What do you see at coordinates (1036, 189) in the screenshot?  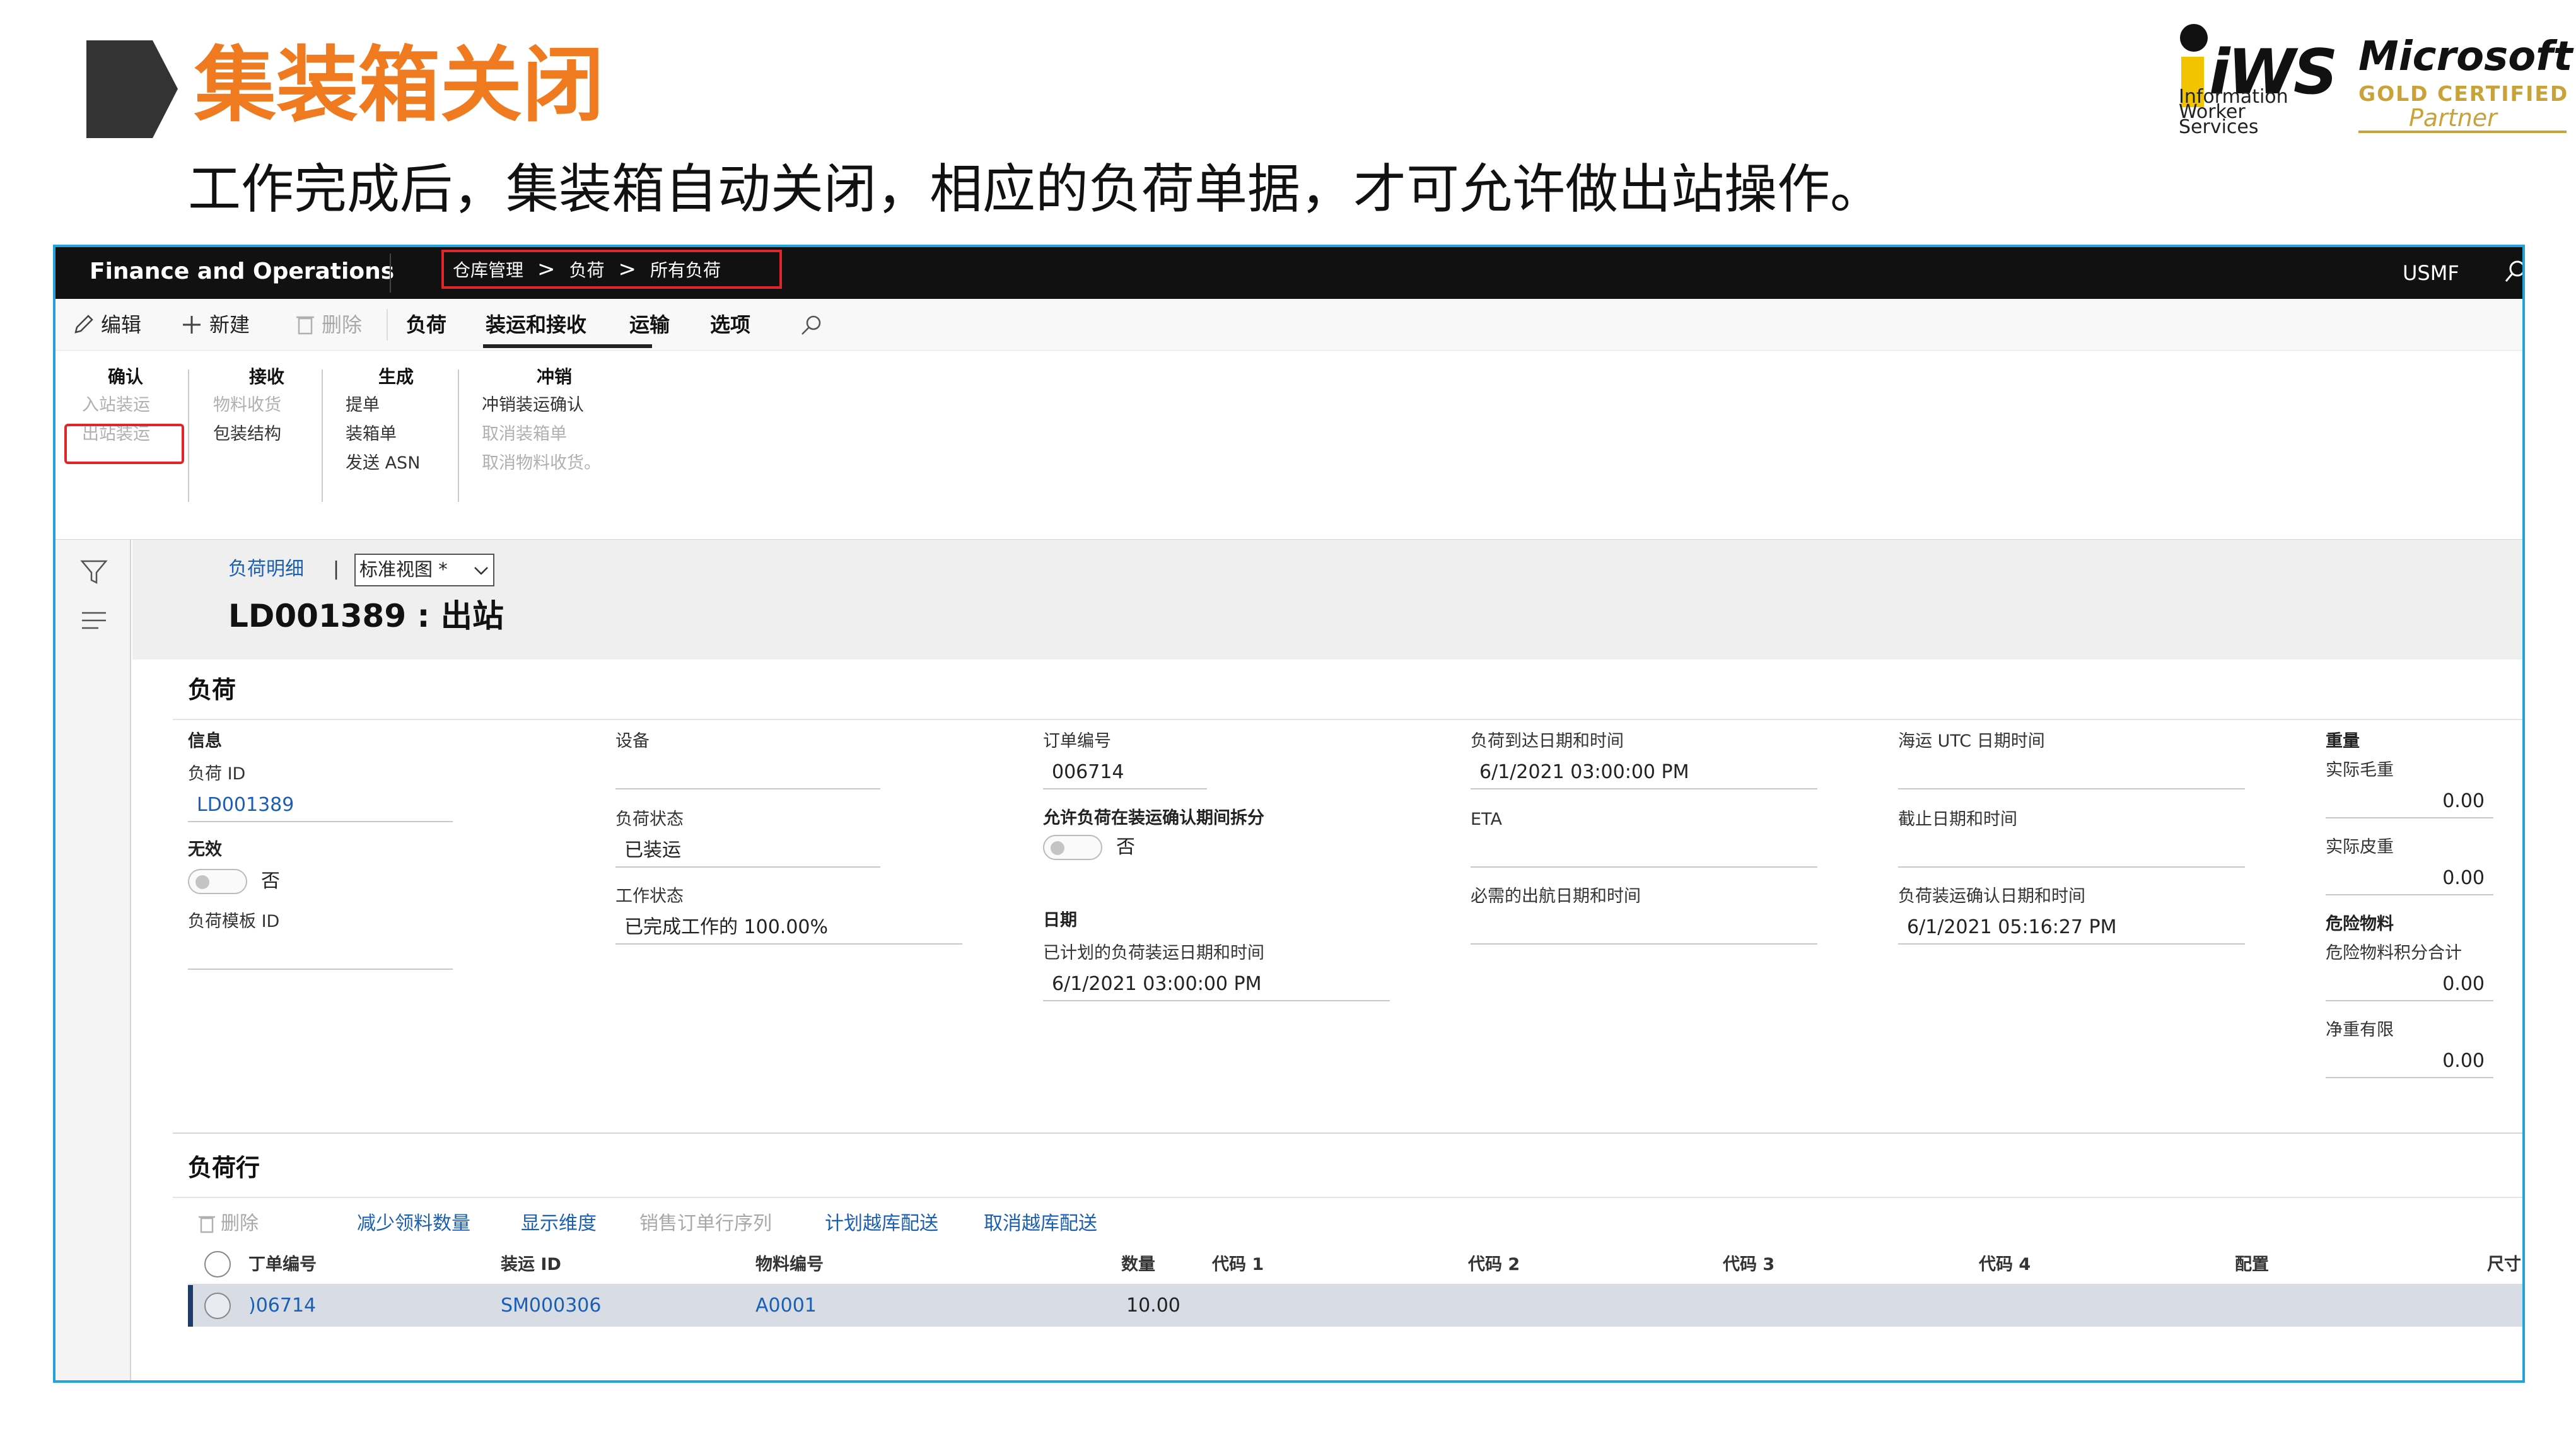 I see `slide-subtitle: 工作完成后，集装箱自动关闭，相应的负荷单据，才可允许做出站操作。` at bounding box center [1036, 189].